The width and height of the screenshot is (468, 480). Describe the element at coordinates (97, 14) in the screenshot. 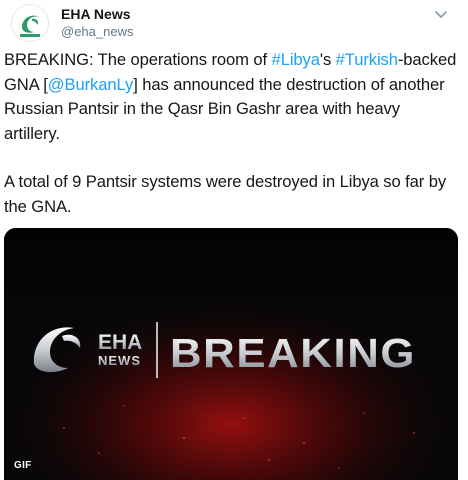

I see `author-display-name: EHA News` at that location.